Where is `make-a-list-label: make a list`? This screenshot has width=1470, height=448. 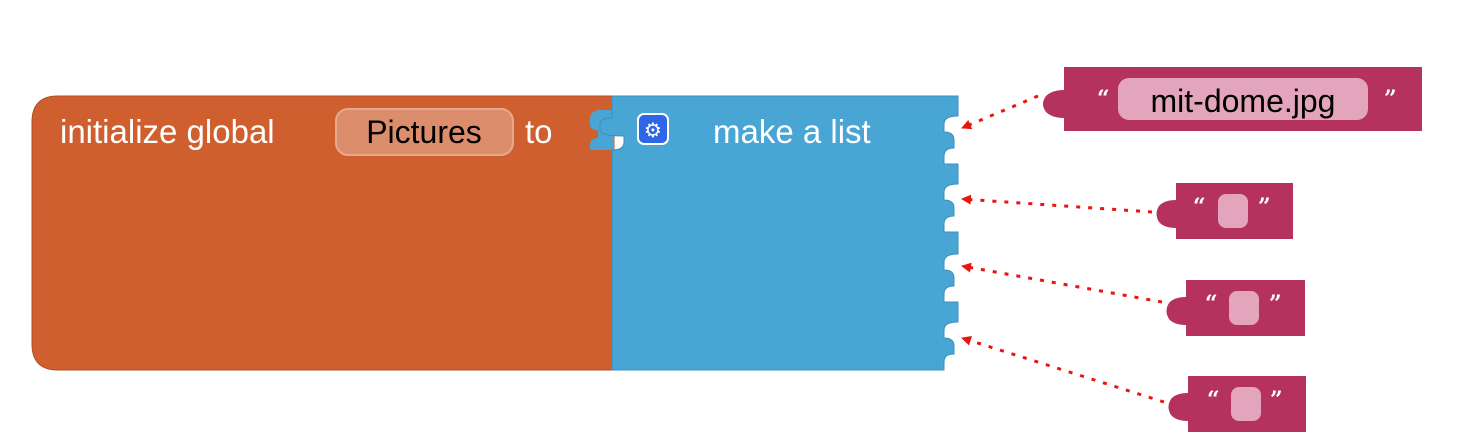 make-a-list-label: make a list is located at coordinates (792, 131).